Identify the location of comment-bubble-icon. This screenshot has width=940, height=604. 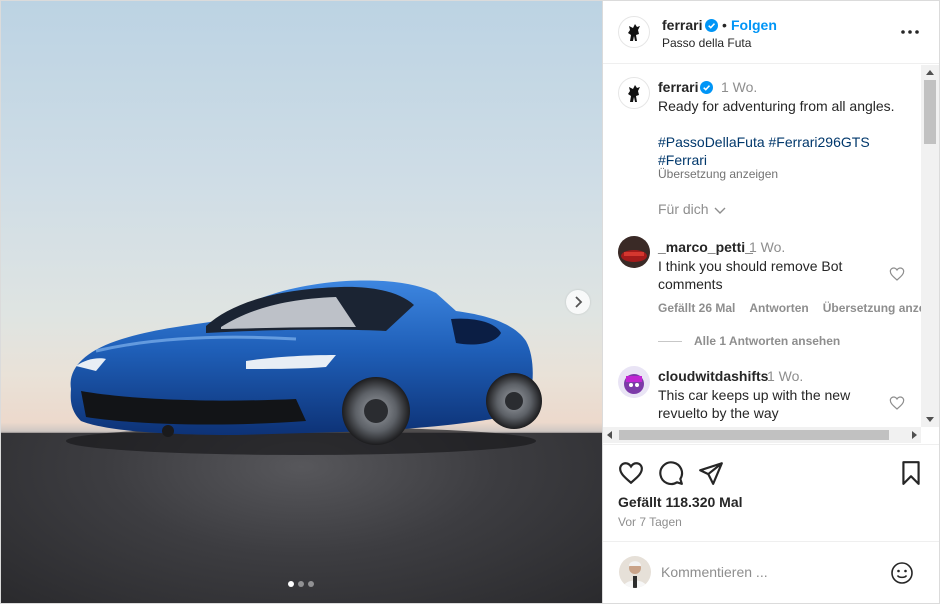
(671, 473).